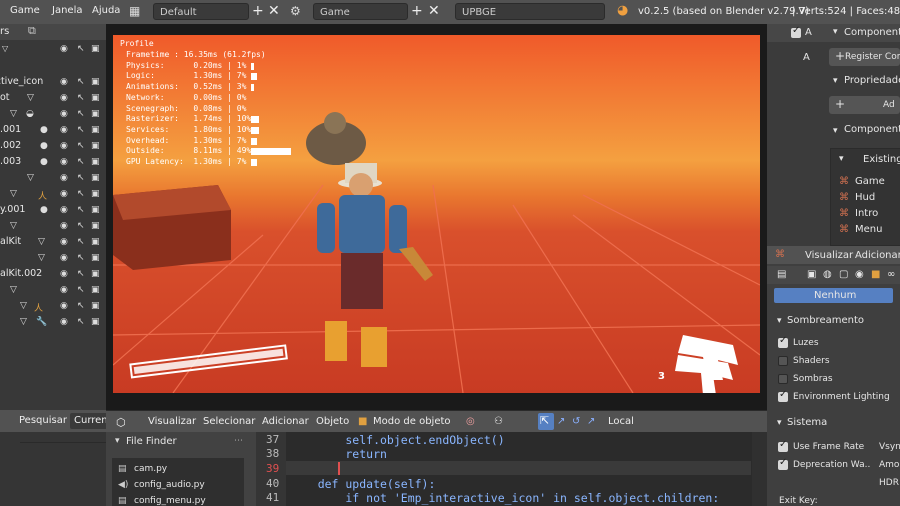  Describe the element at coordinates (833, 295) in the screenshot. I see `nenhum-button: Nenhum` at that location.